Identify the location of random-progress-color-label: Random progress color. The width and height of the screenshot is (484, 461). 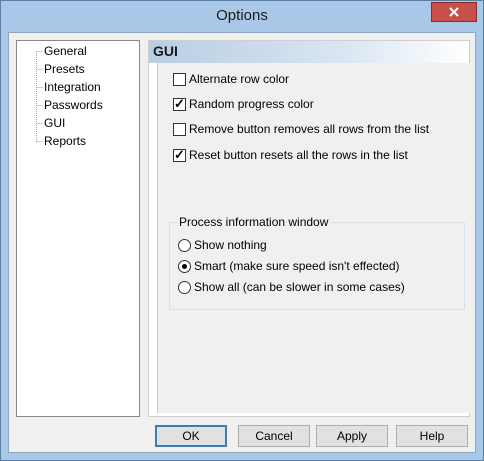
(251, 104).